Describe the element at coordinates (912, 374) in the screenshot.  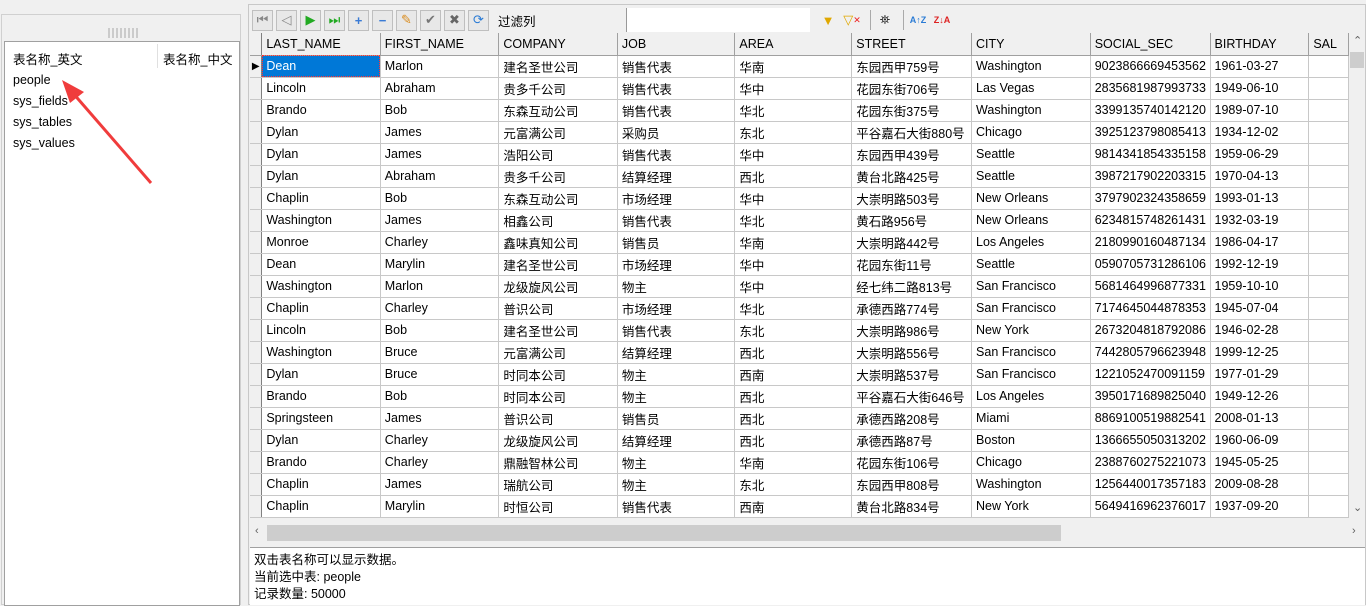
I see `cell-street: 大崇明路537号` at that location.